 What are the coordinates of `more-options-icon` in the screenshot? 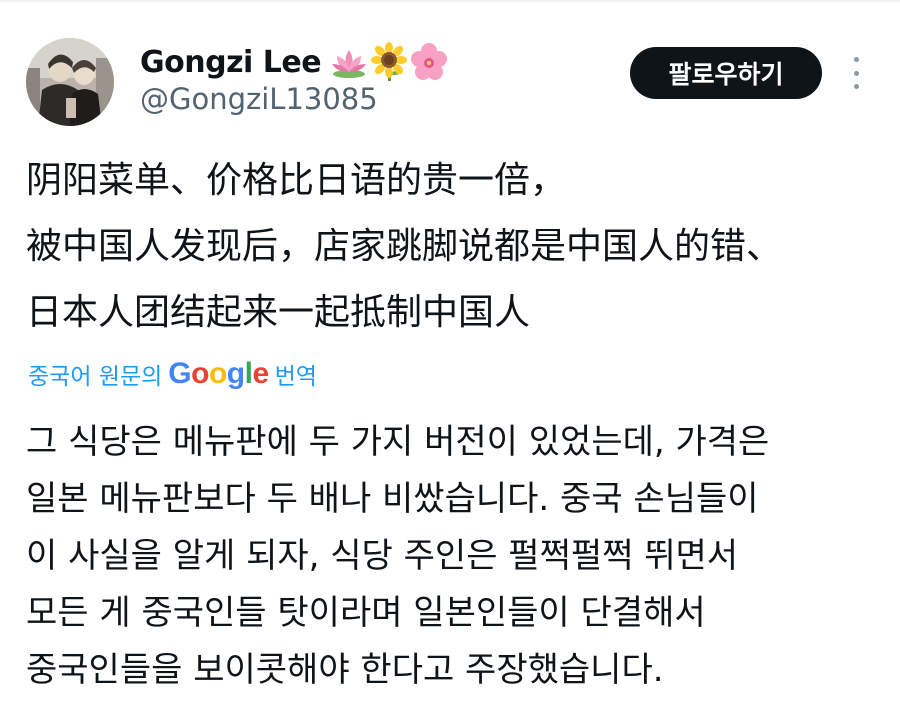 It's located at (856, 73).